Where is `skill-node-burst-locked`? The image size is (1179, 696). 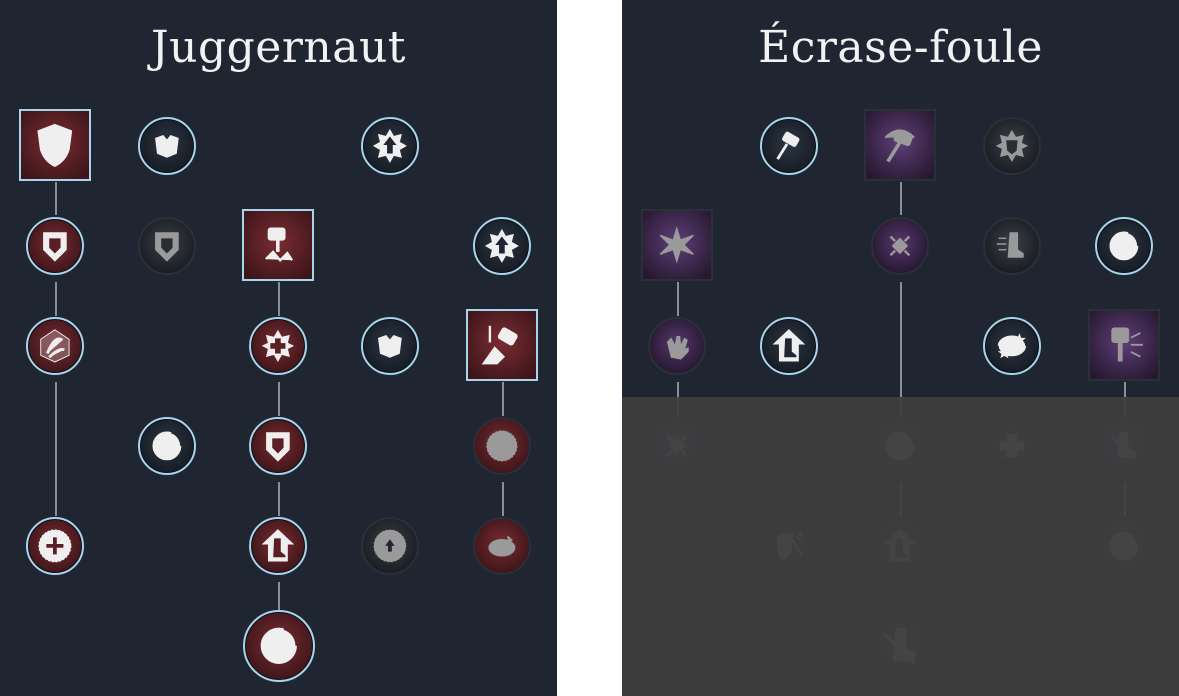 skill-node-burst-locked is located at coordinates (390, 546).